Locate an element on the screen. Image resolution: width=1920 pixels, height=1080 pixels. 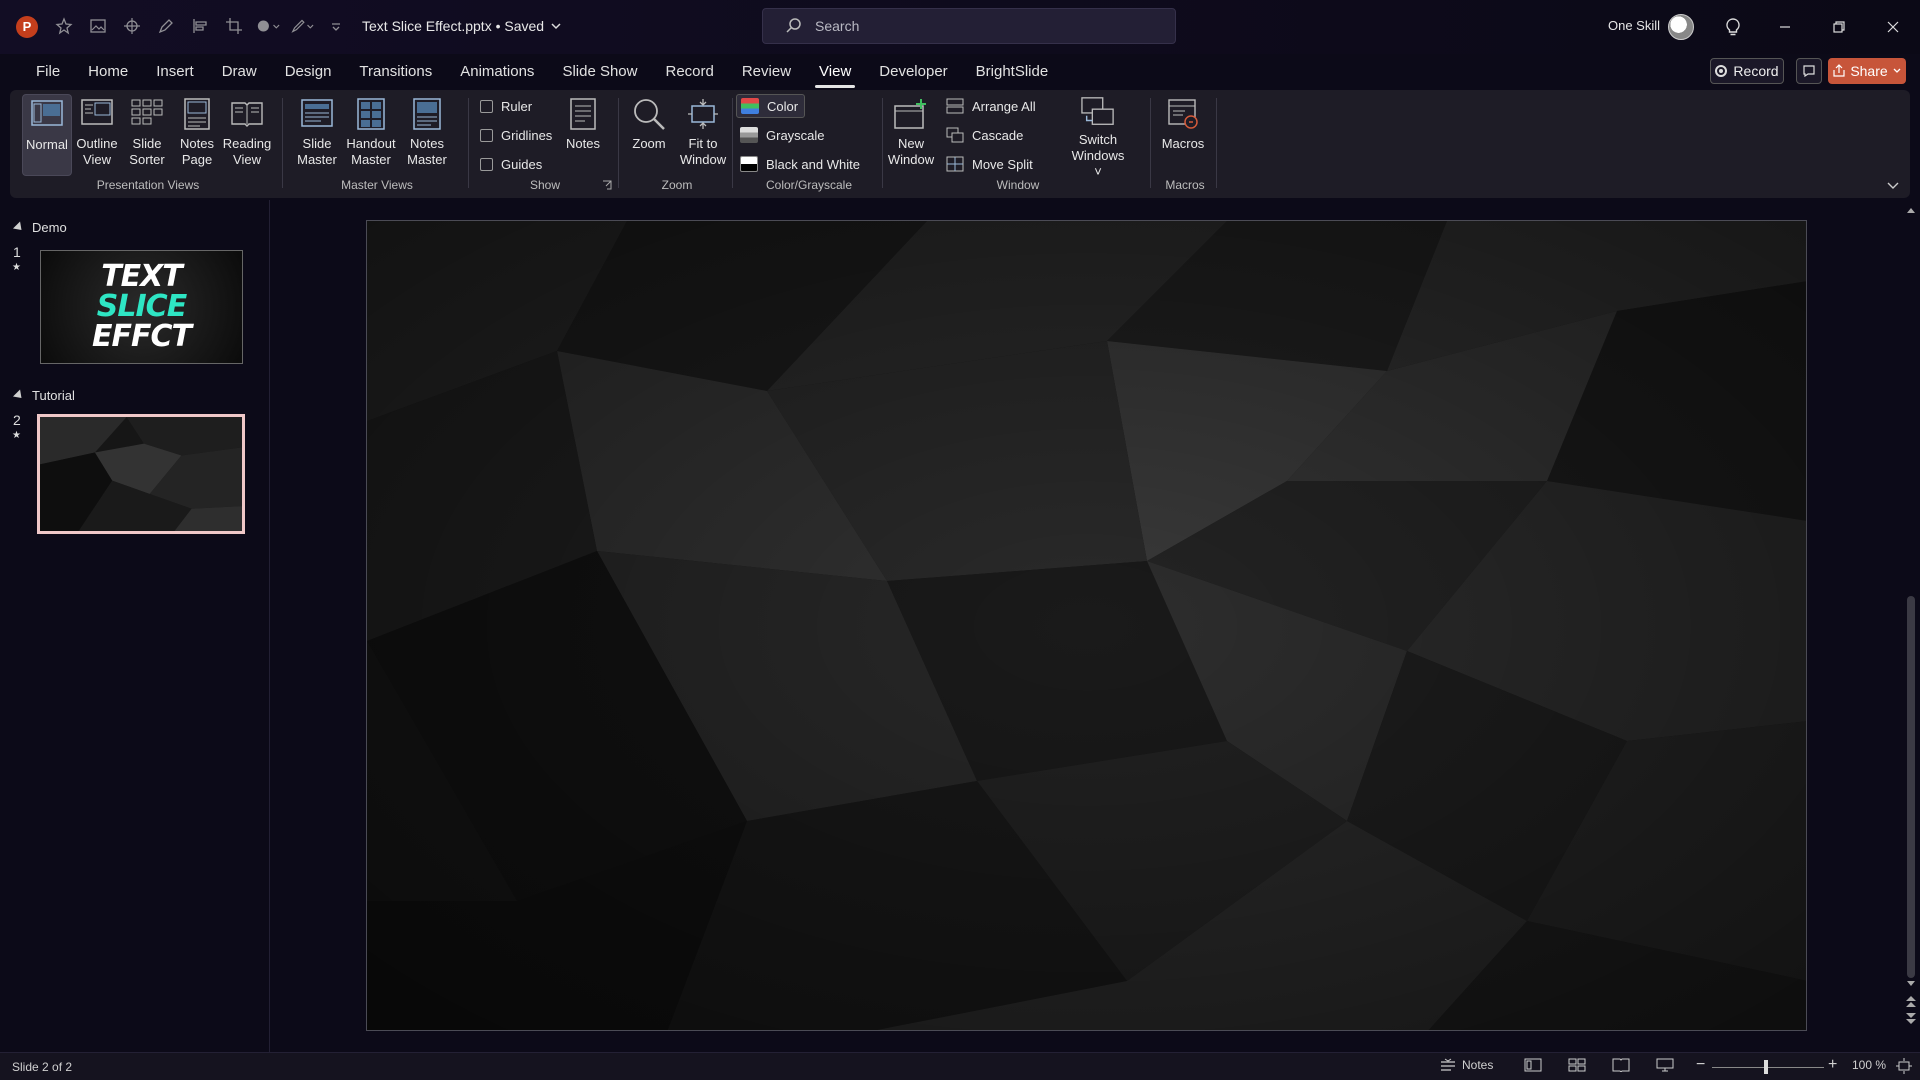
grayscale-button: Grayscale is located at coordinates (782, 135).